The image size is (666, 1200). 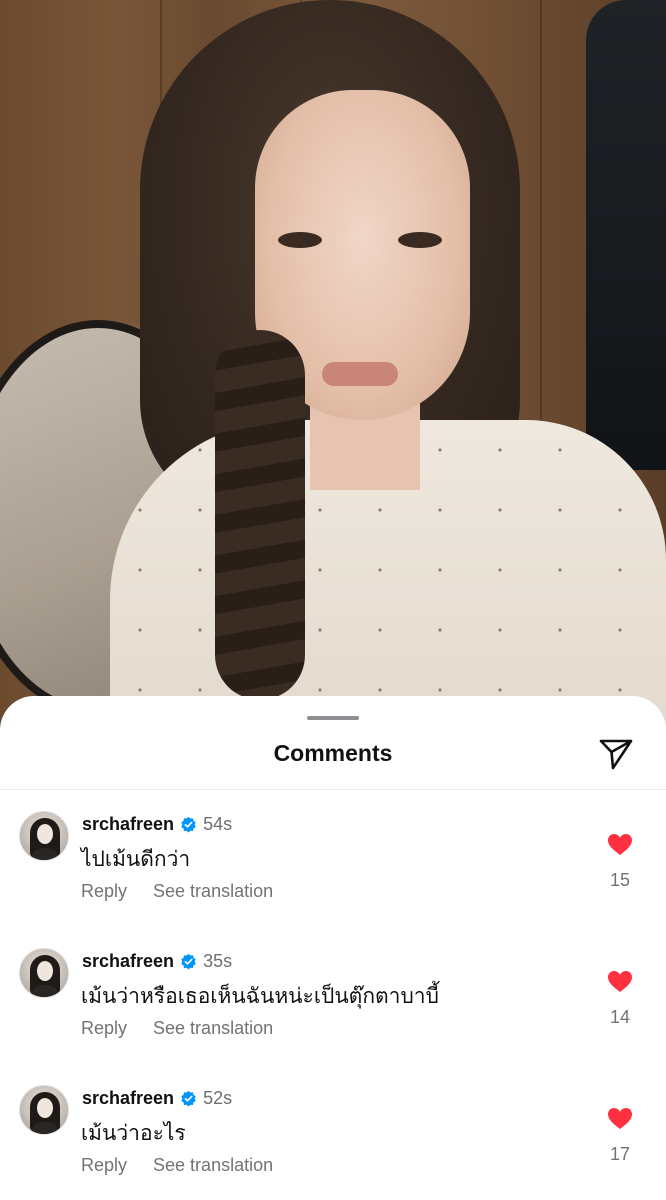 I want to click on like-count: 14, so click(x=620, y=1017).